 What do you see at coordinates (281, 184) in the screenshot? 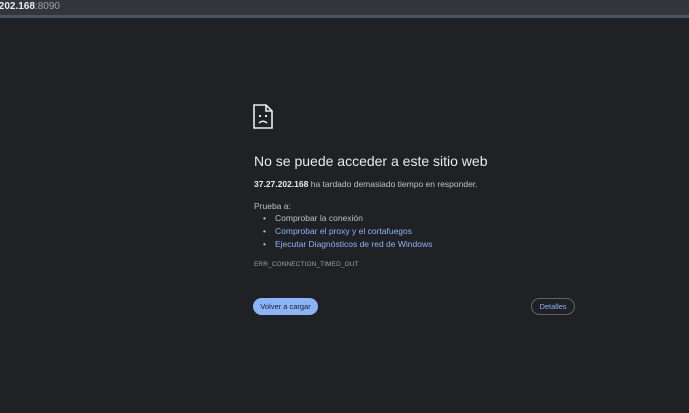
I see `summary-ip: 37.27.202.168` at bounding box center [281, 184].